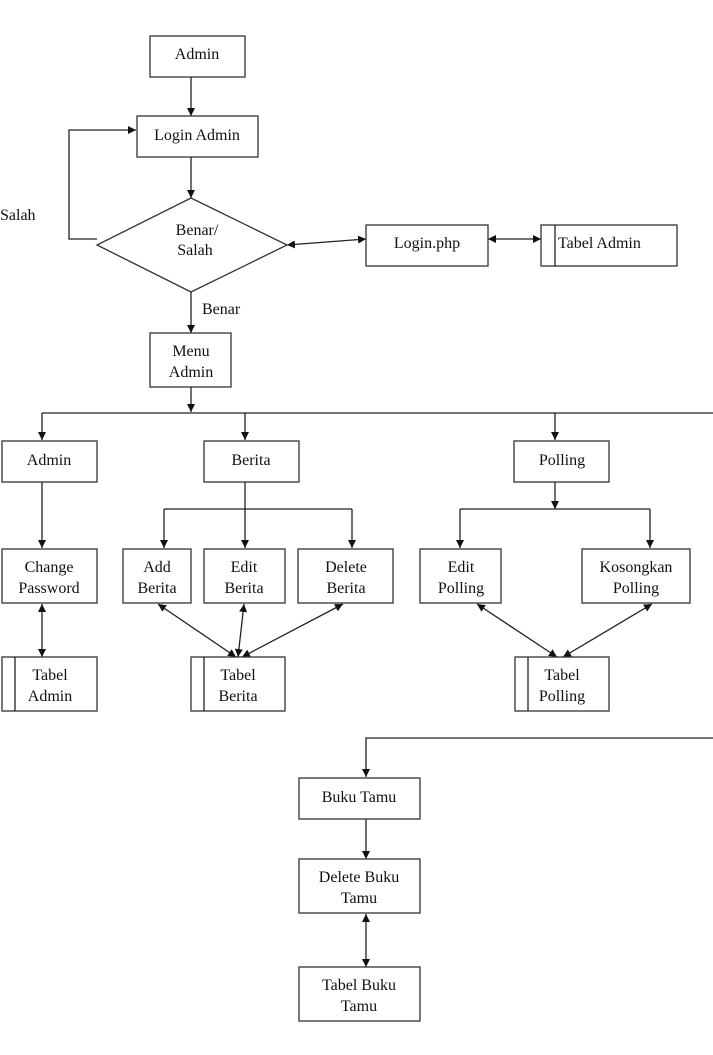 The image size is (713, 1055). Describe the element at coordinates (346, 567) in the screenshot. I see `node-label: Delete` at that location.